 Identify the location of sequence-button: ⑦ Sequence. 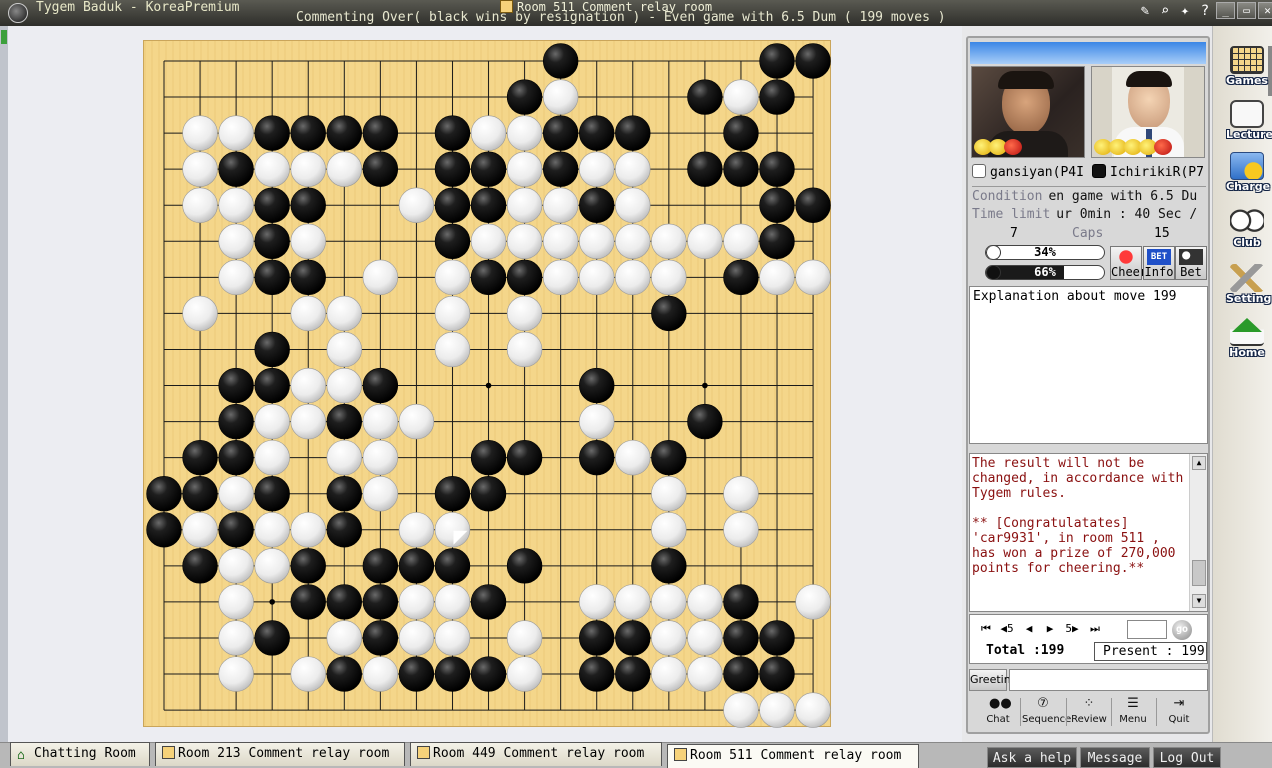
(1046, 712).